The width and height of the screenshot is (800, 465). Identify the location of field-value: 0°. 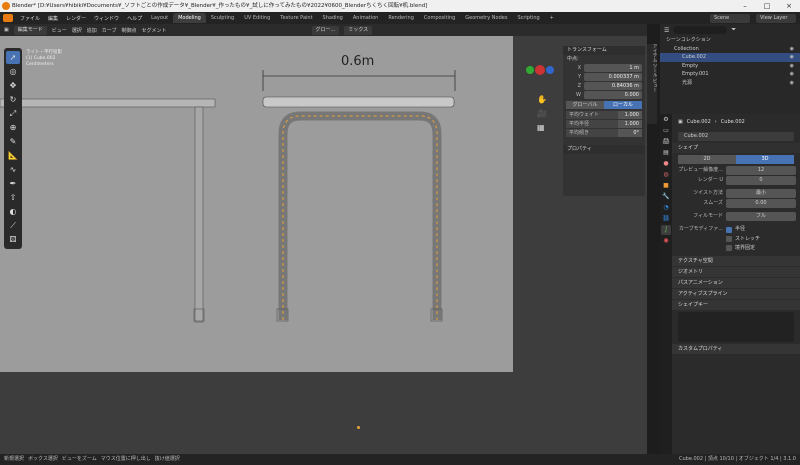
(630, 133).